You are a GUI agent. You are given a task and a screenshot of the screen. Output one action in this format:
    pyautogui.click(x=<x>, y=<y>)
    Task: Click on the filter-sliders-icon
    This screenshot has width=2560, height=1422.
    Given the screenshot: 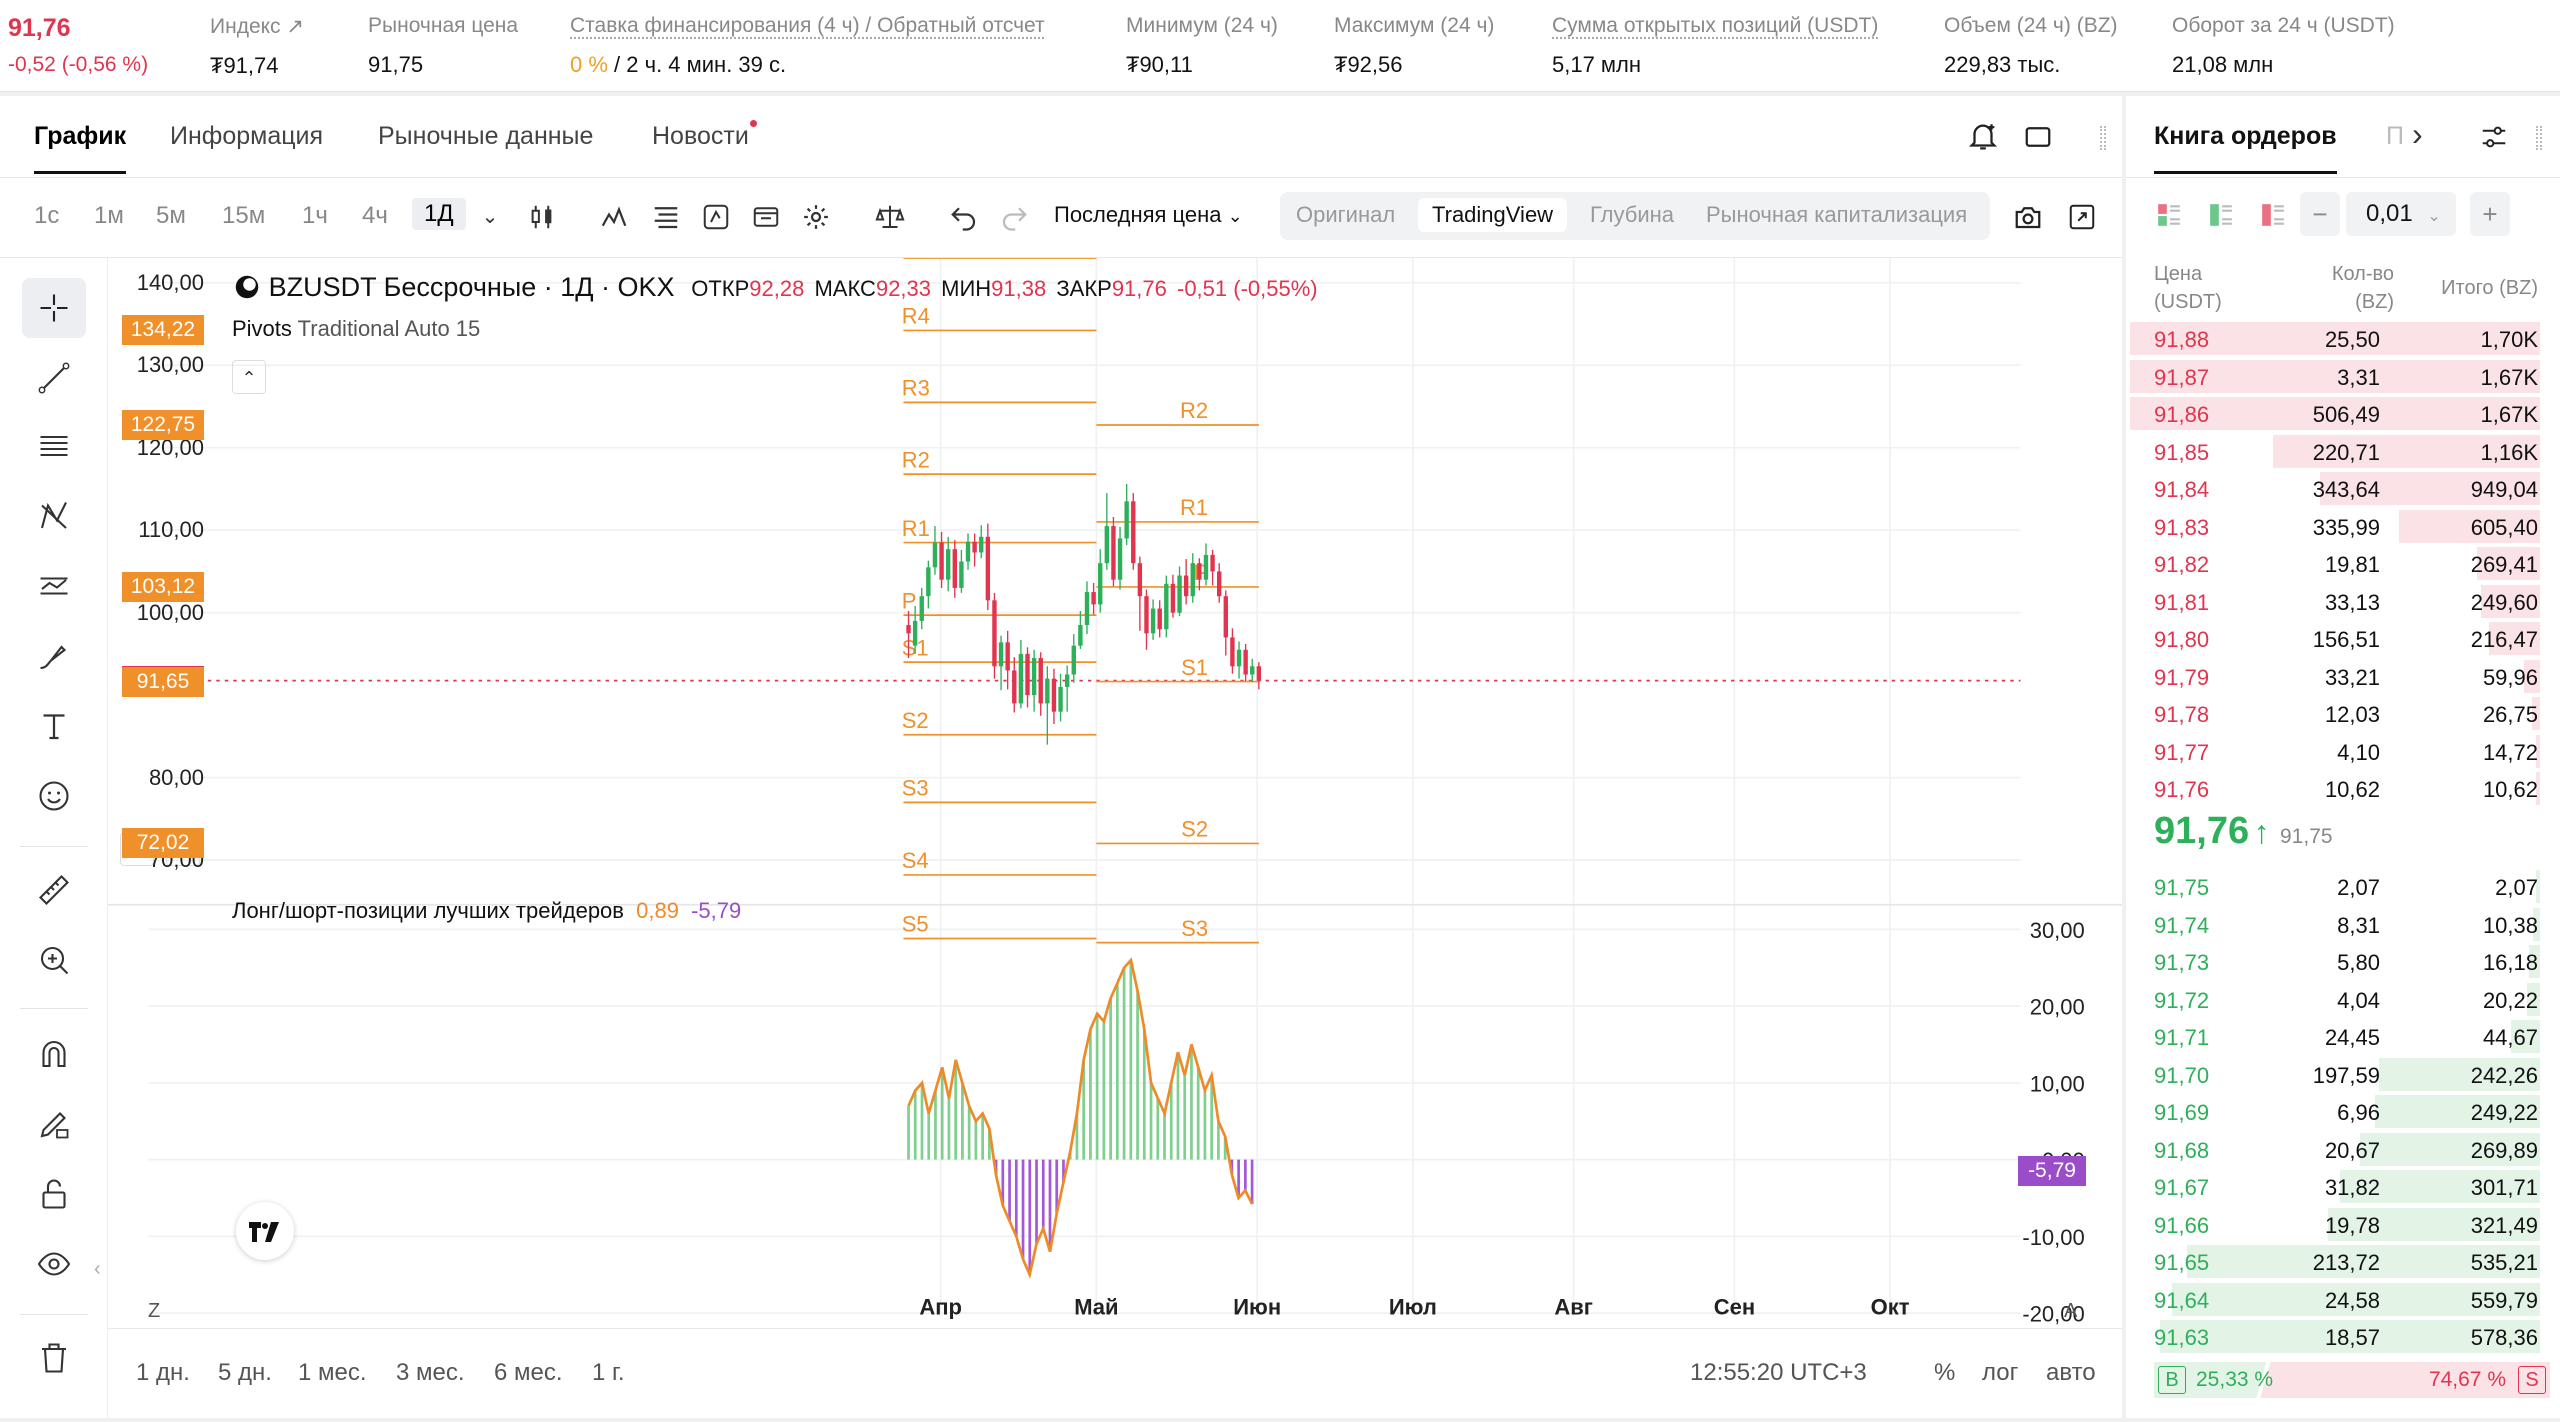 What is the action you would take?
    pyautogui.click(x=2494, y=137)
    